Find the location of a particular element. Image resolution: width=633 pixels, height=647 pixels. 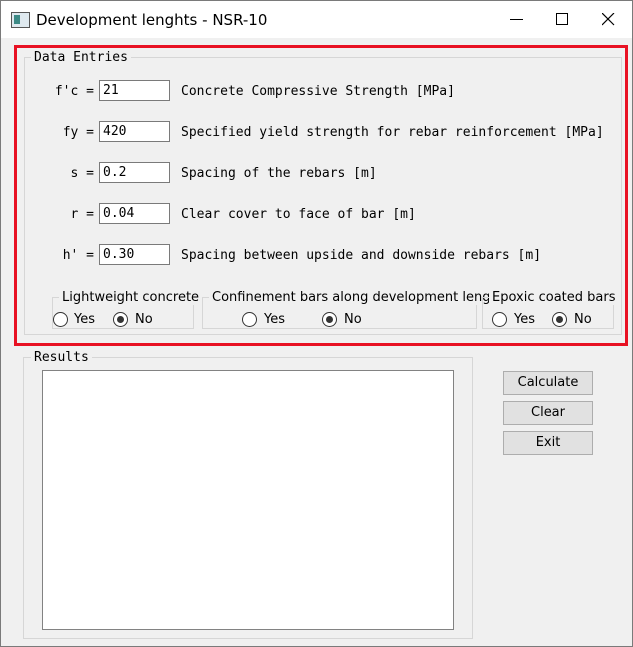

maximize-icon is located at coordinates (562, 19).